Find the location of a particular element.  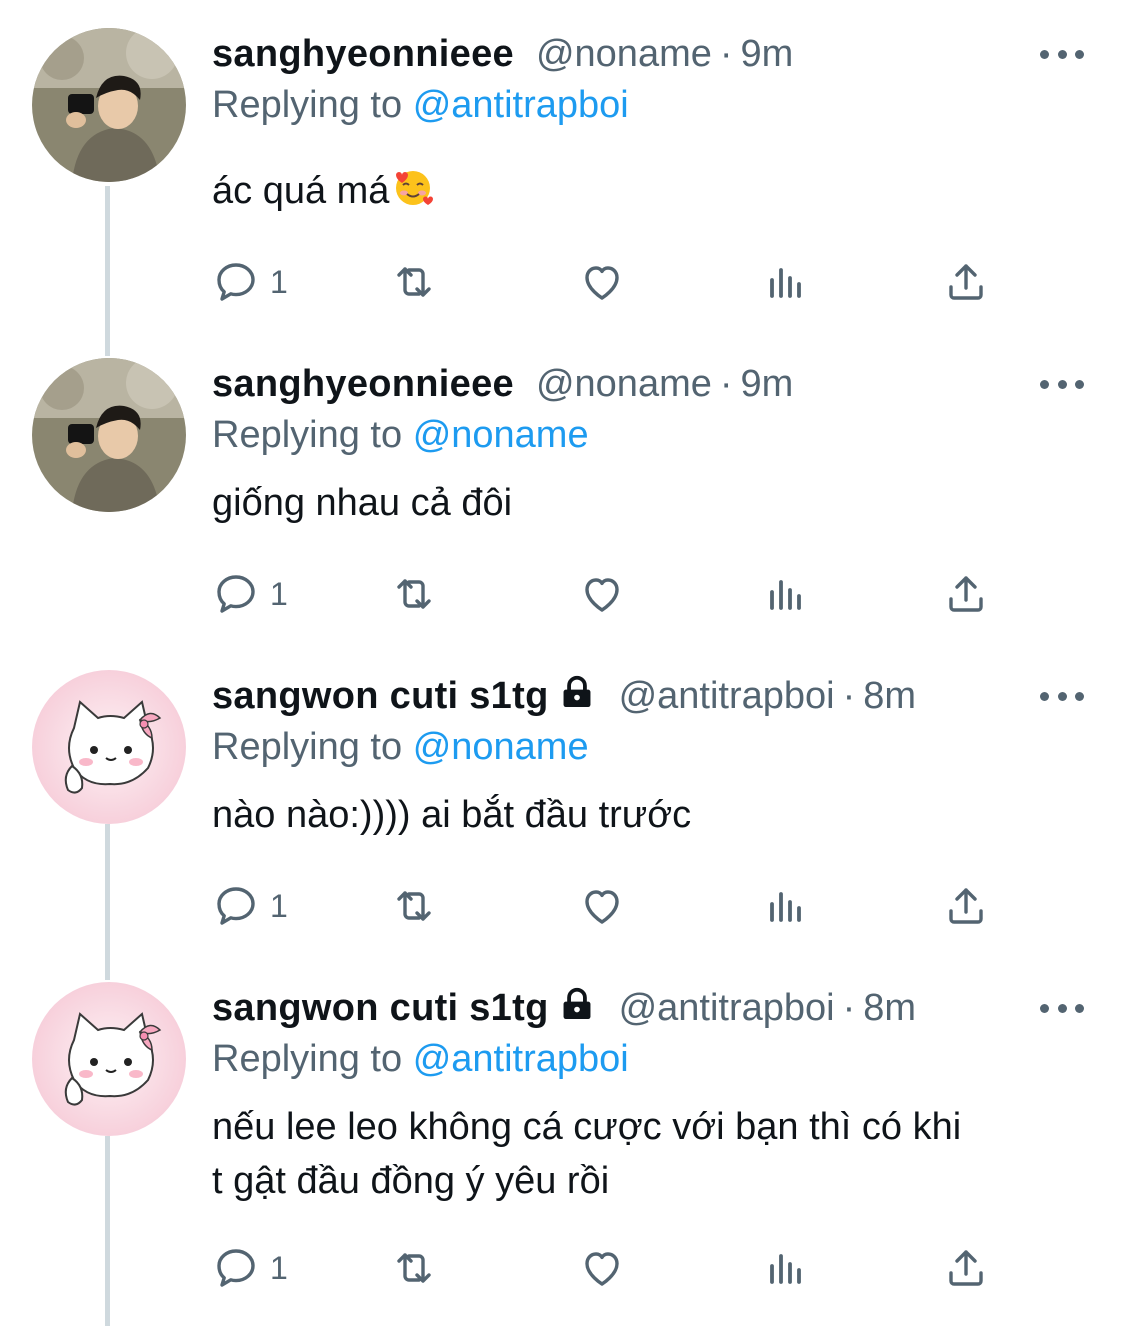

tweet-text: giống nhau cả đôi is located at coordinates (362, 503).